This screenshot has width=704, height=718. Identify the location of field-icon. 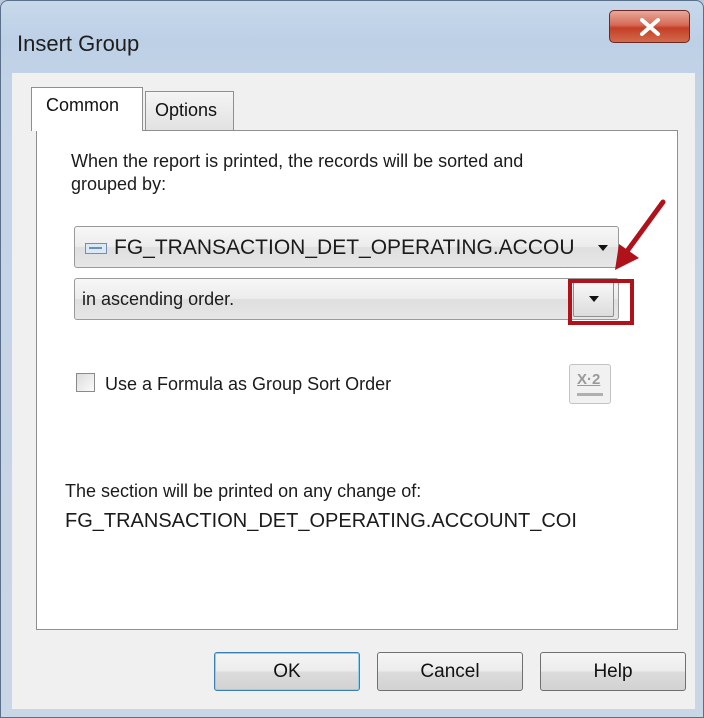
(96, 248).